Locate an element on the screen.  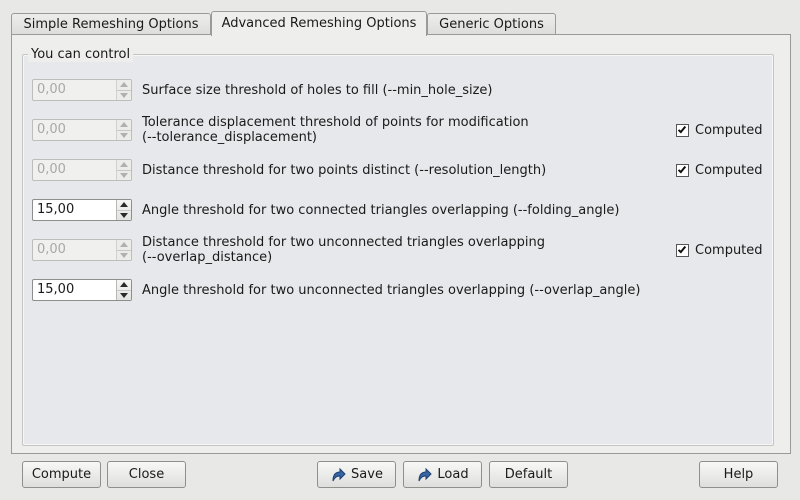
min-hole-size-spinbox: 0,00 is located at coordinates (82, 90).